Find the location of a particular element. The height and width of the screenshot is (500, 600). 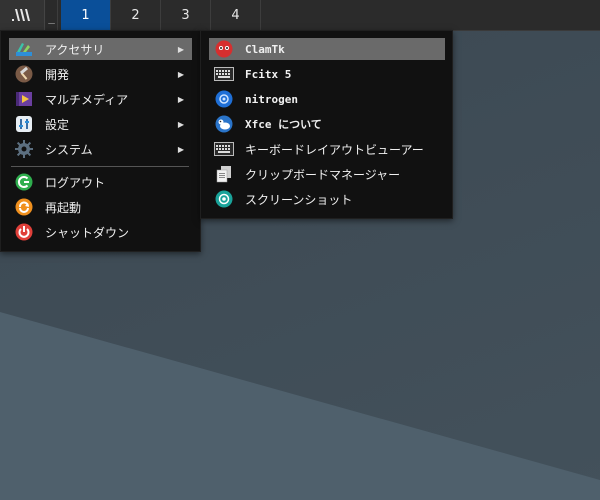

menu-item-shutdown: シャットダウン is located at coordinates (100, 232).